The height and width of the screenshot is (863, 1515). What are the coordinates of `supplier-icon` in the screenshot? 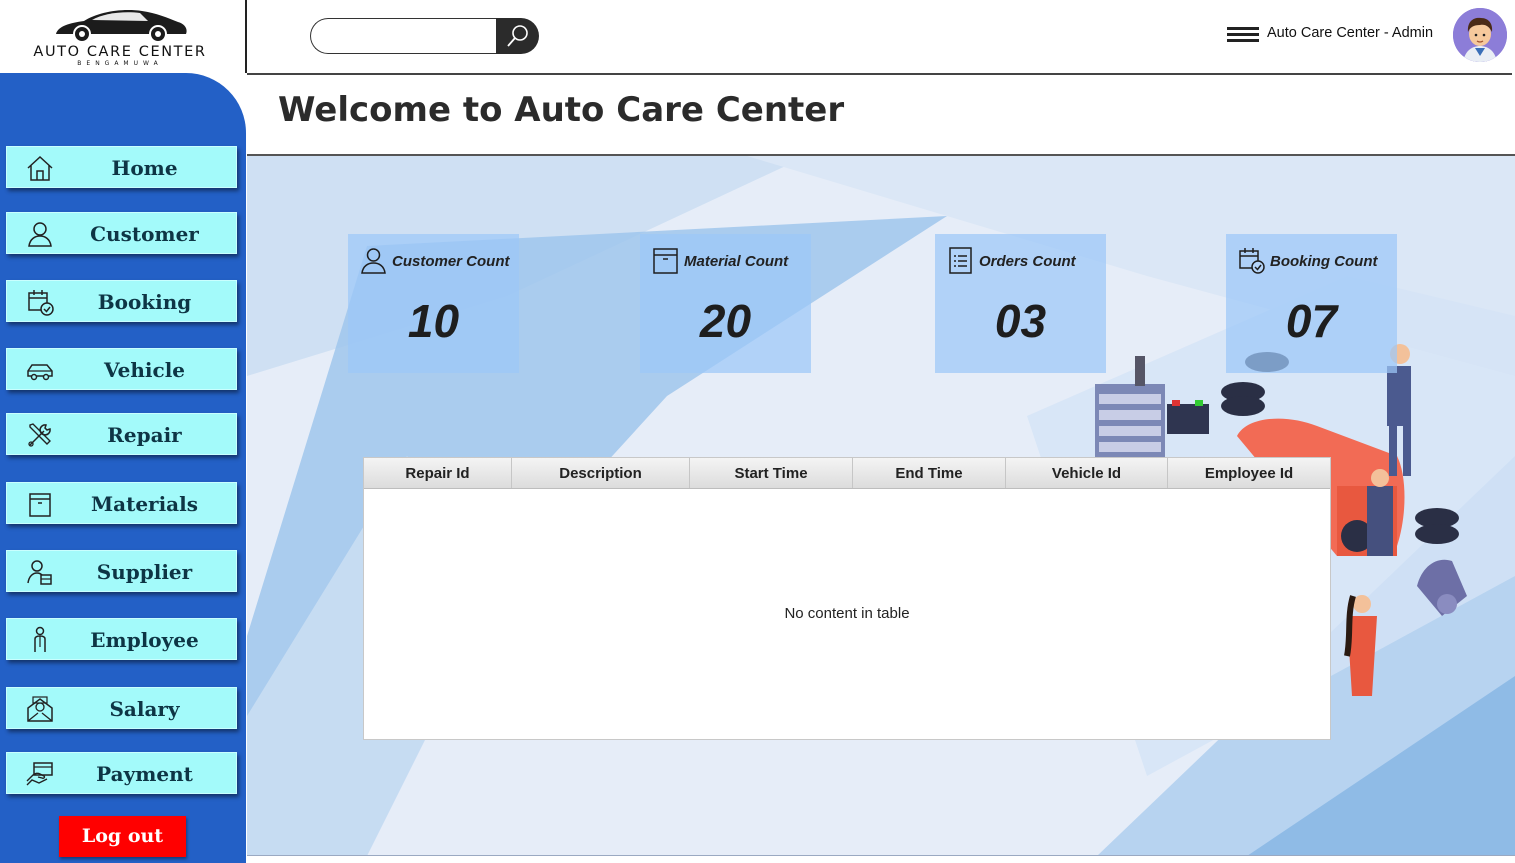 It's located at (39, 572).